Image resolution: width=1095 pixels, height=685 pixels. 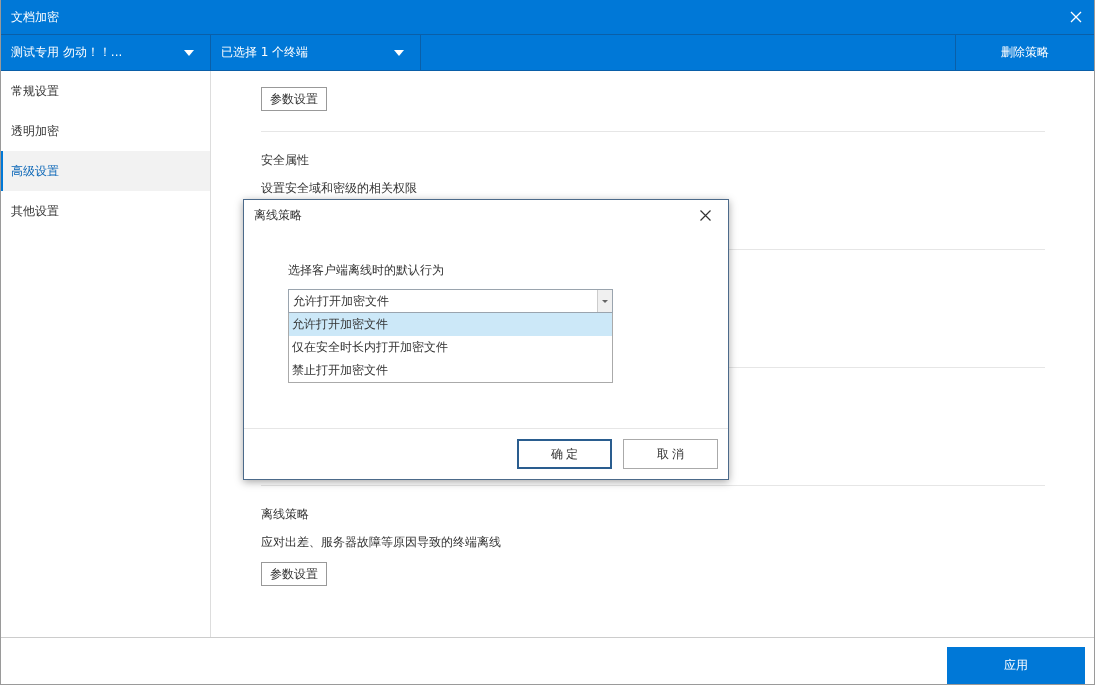 What do you see at coordinates (278, 215) in the screenshot?
I see `dialog-title: 离线策略` at bounding box center [278, 215].